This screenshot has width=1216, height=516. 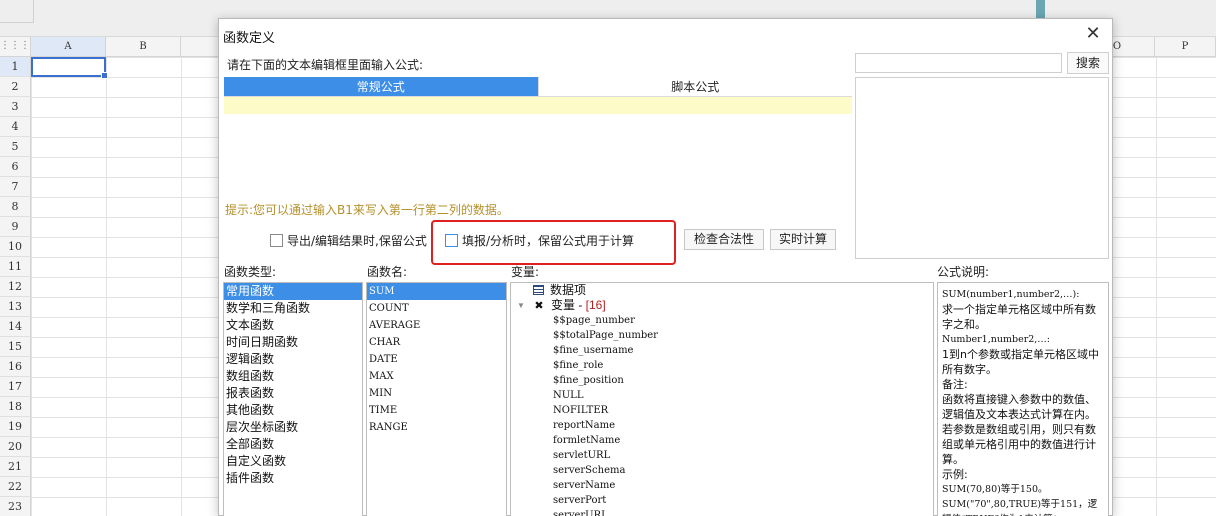 I want to click on row-header: 4, so click(x=15, y=127).